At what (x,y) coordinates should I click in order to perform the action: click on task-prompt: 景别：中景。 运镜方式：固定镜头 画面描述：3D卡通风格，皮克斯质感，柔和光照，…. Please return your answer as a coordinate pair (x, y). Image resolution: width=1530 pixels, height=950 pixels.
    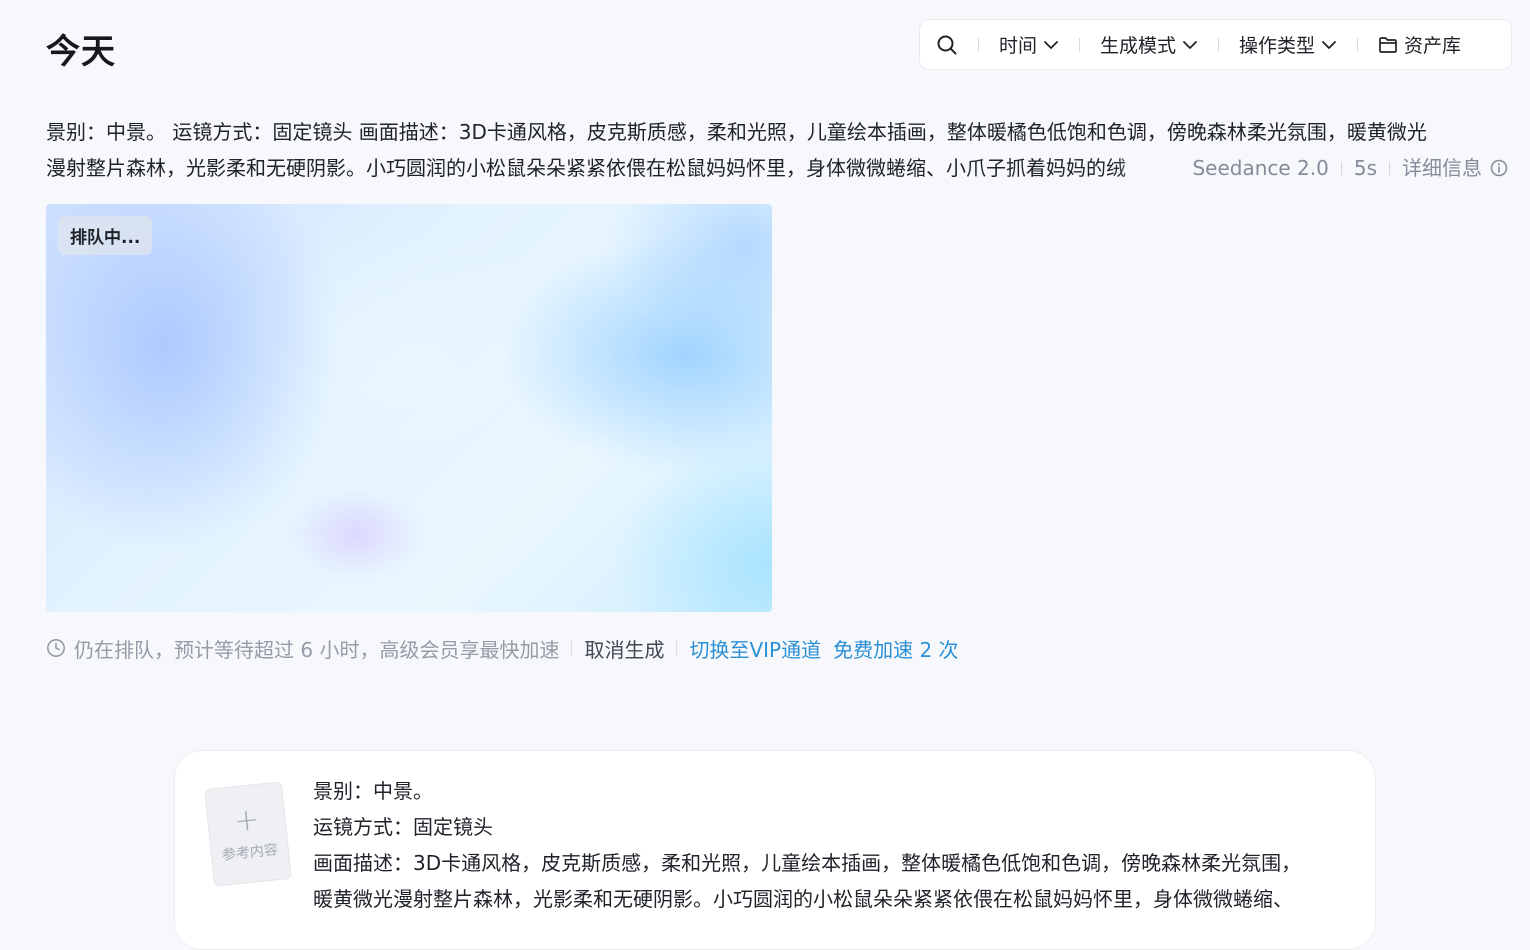
    Looking at the image, I should click on (777, 150).